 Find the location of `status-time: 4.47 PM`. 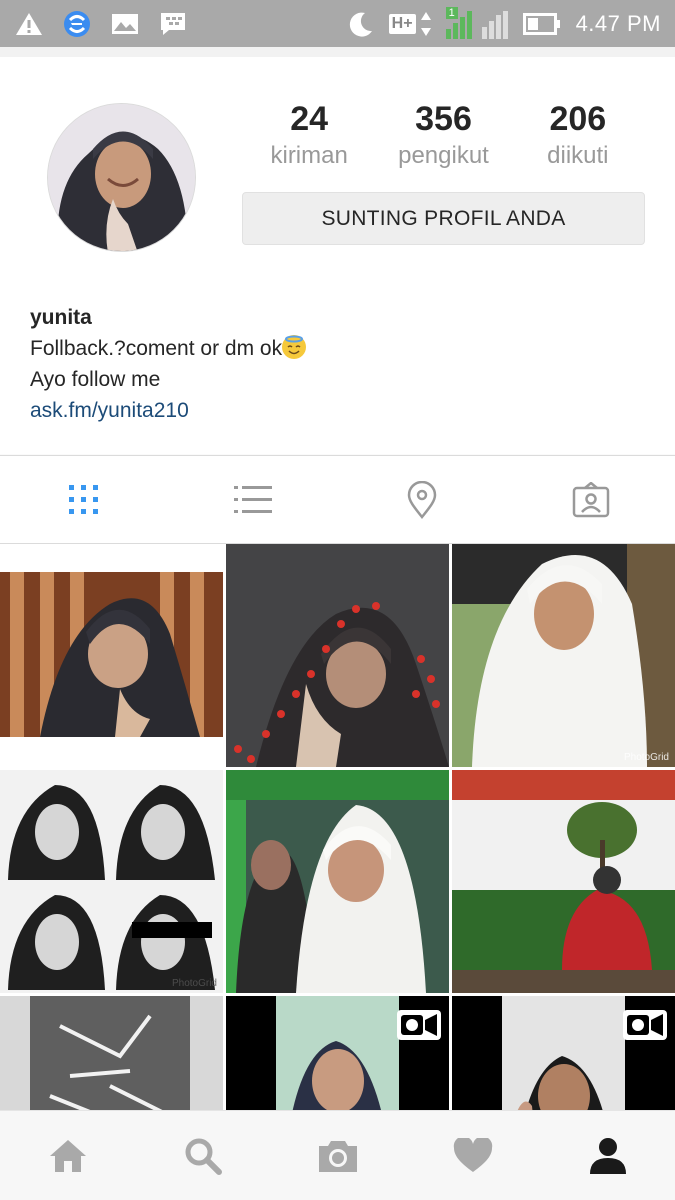

status-time: 4.47 PM is located at coordinates (618, 23).